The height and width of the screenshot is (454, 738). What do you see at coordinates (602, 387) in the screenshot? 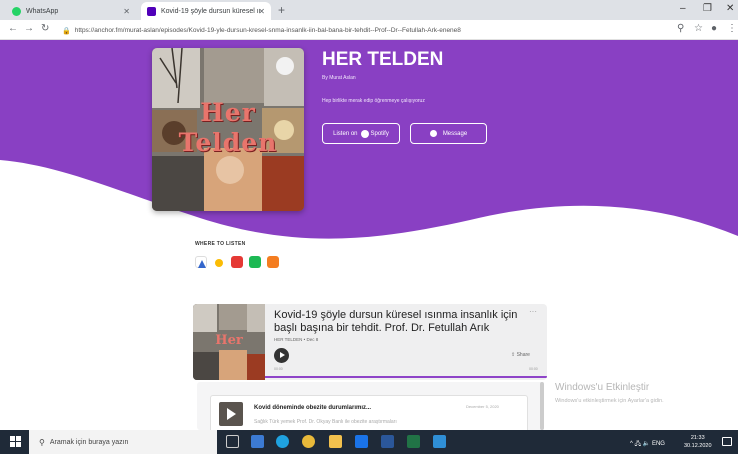
I see `activation-watermark-title: Windows'u Etkinleştir` at bounding box center [602, 387].